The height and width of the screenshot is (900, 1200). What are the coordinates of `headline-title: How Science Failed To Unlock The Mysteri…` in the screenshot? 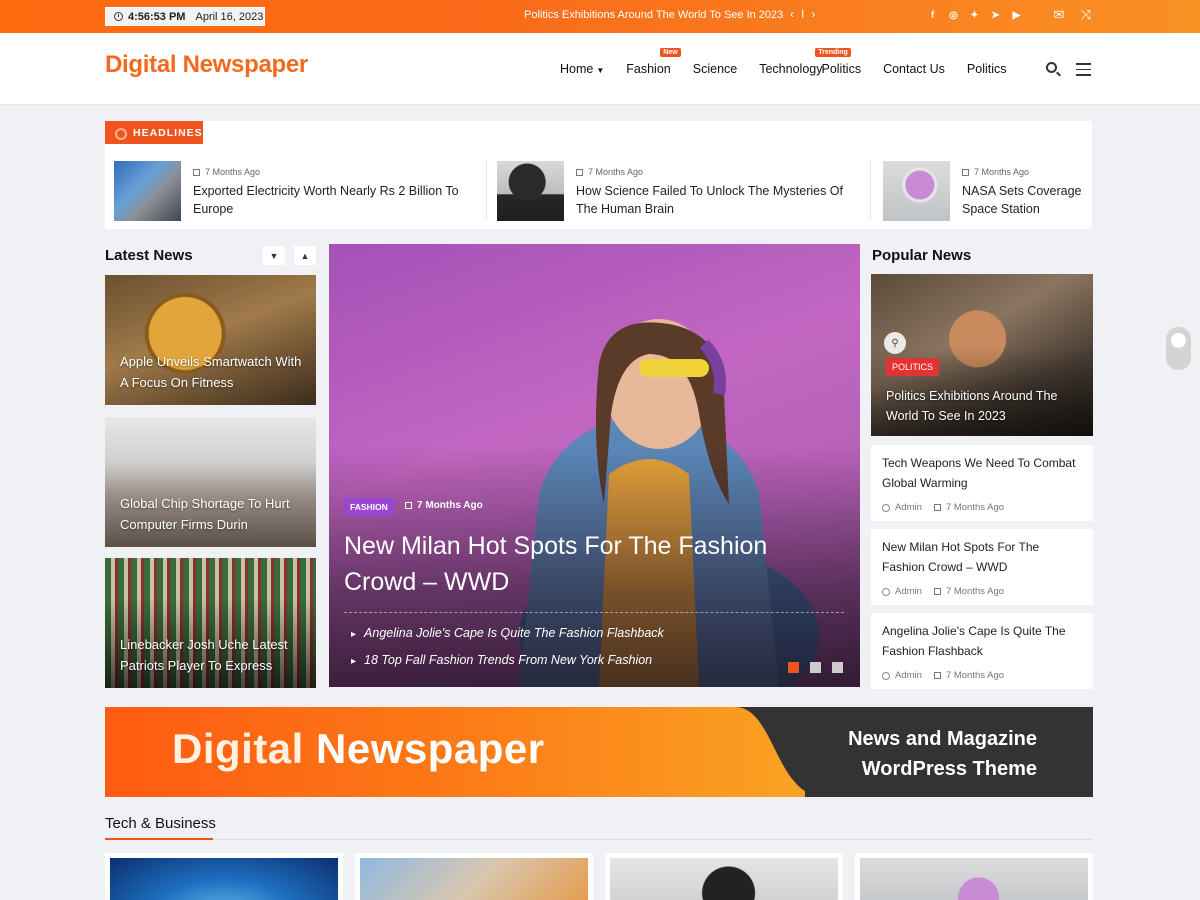 It's located at (721, 200).